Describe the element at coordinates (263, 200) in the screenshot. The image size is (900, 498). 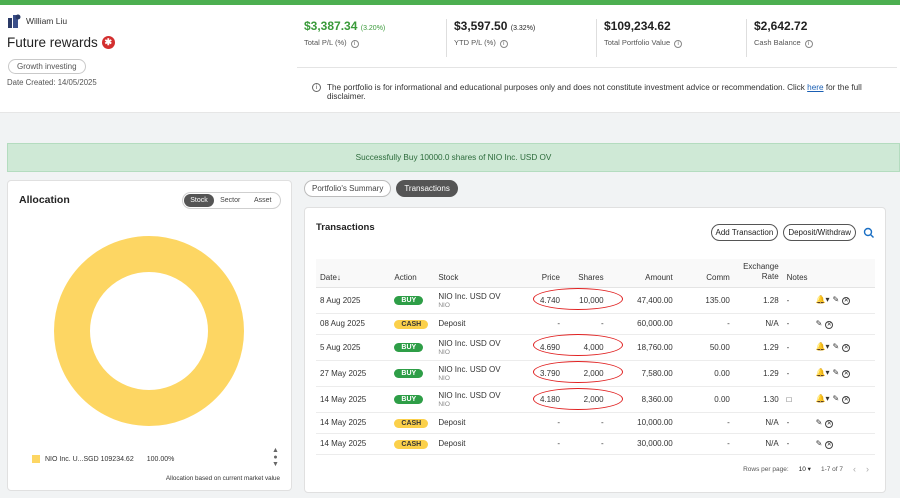
I see `segment-asset: Asset` at that location.